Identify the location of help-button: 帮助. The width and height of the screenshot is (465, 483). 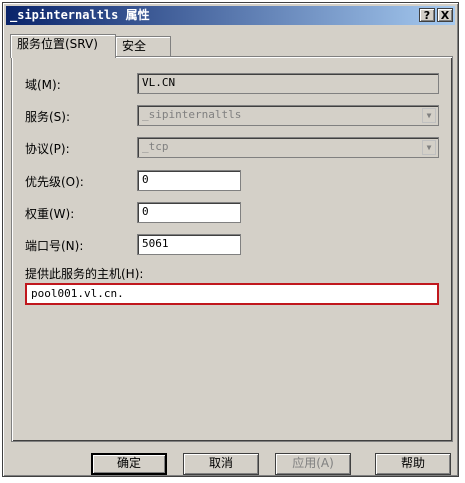
(413, 464).